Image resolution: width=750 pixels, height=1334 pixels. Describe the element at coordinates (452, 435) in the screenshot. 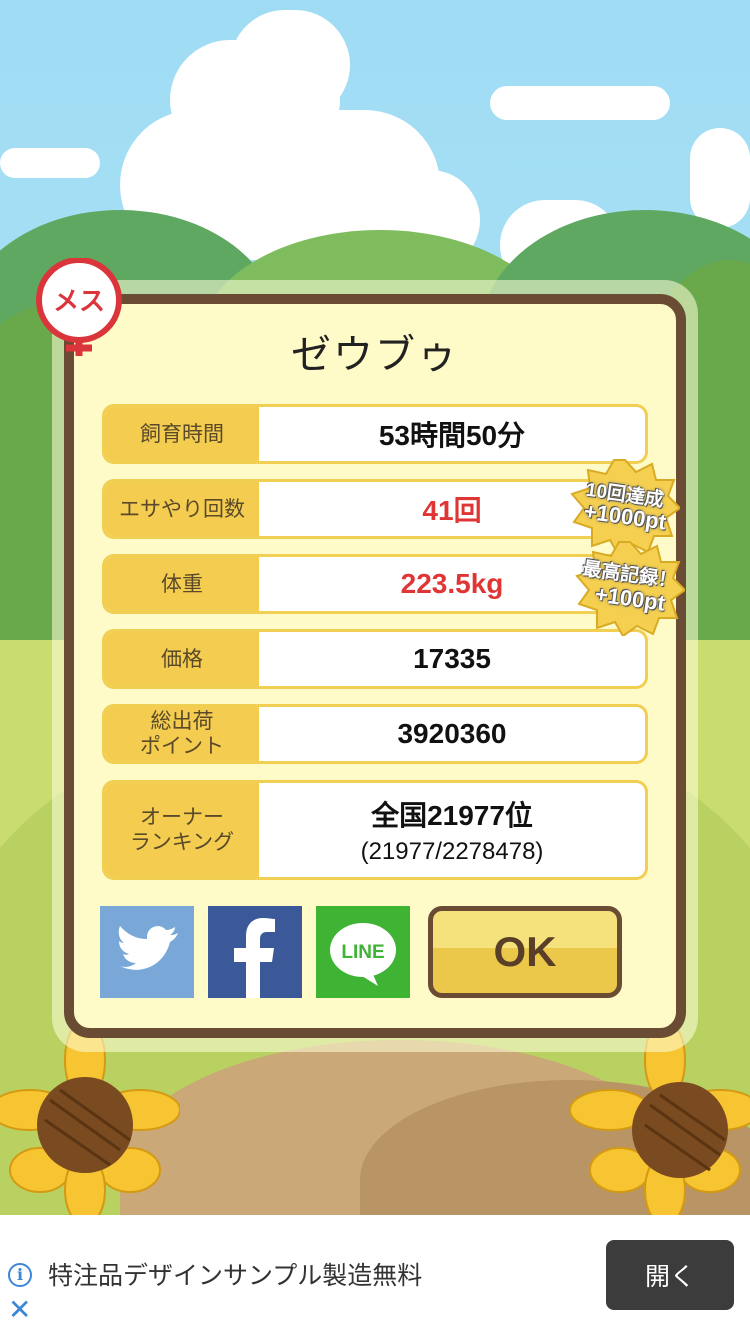

I see `stat-value: 53時間50分` at that location.